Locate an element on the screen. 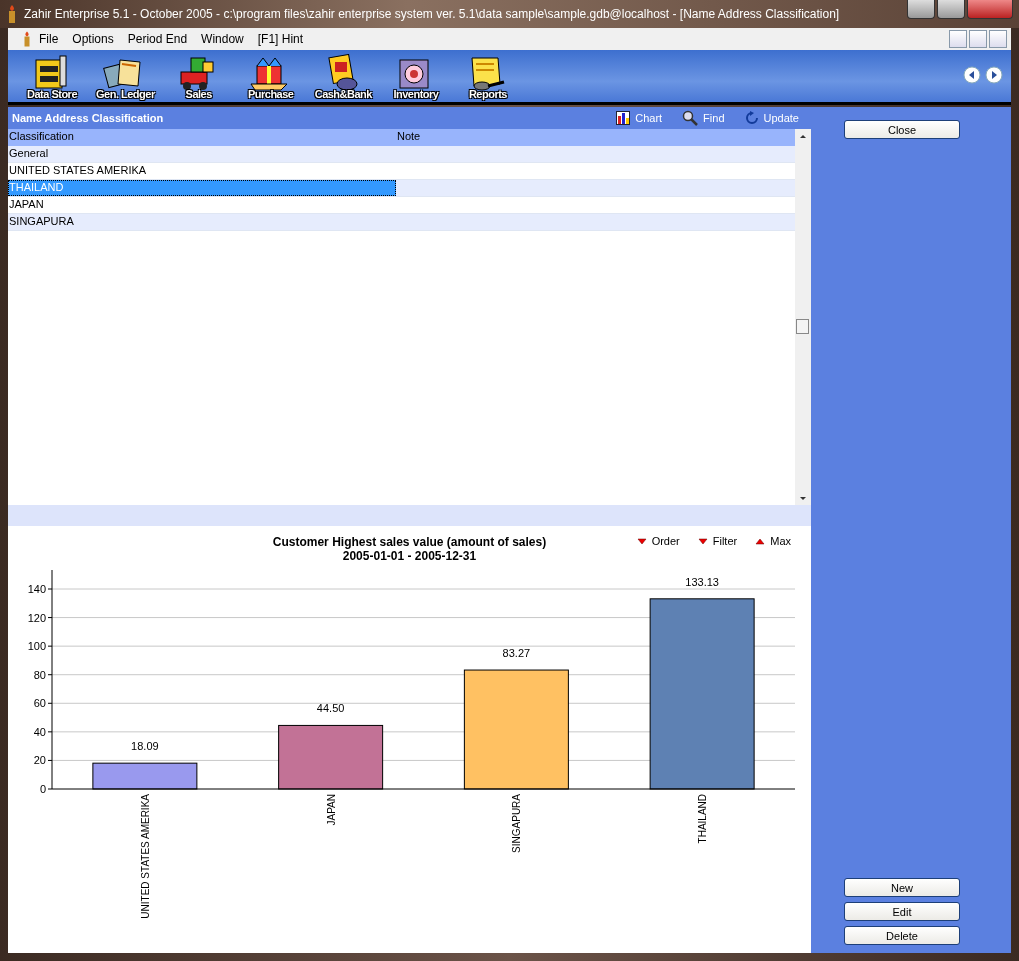 The image size is (1019, 961). toolbar-link: Find is located at coordinates (703, 118).